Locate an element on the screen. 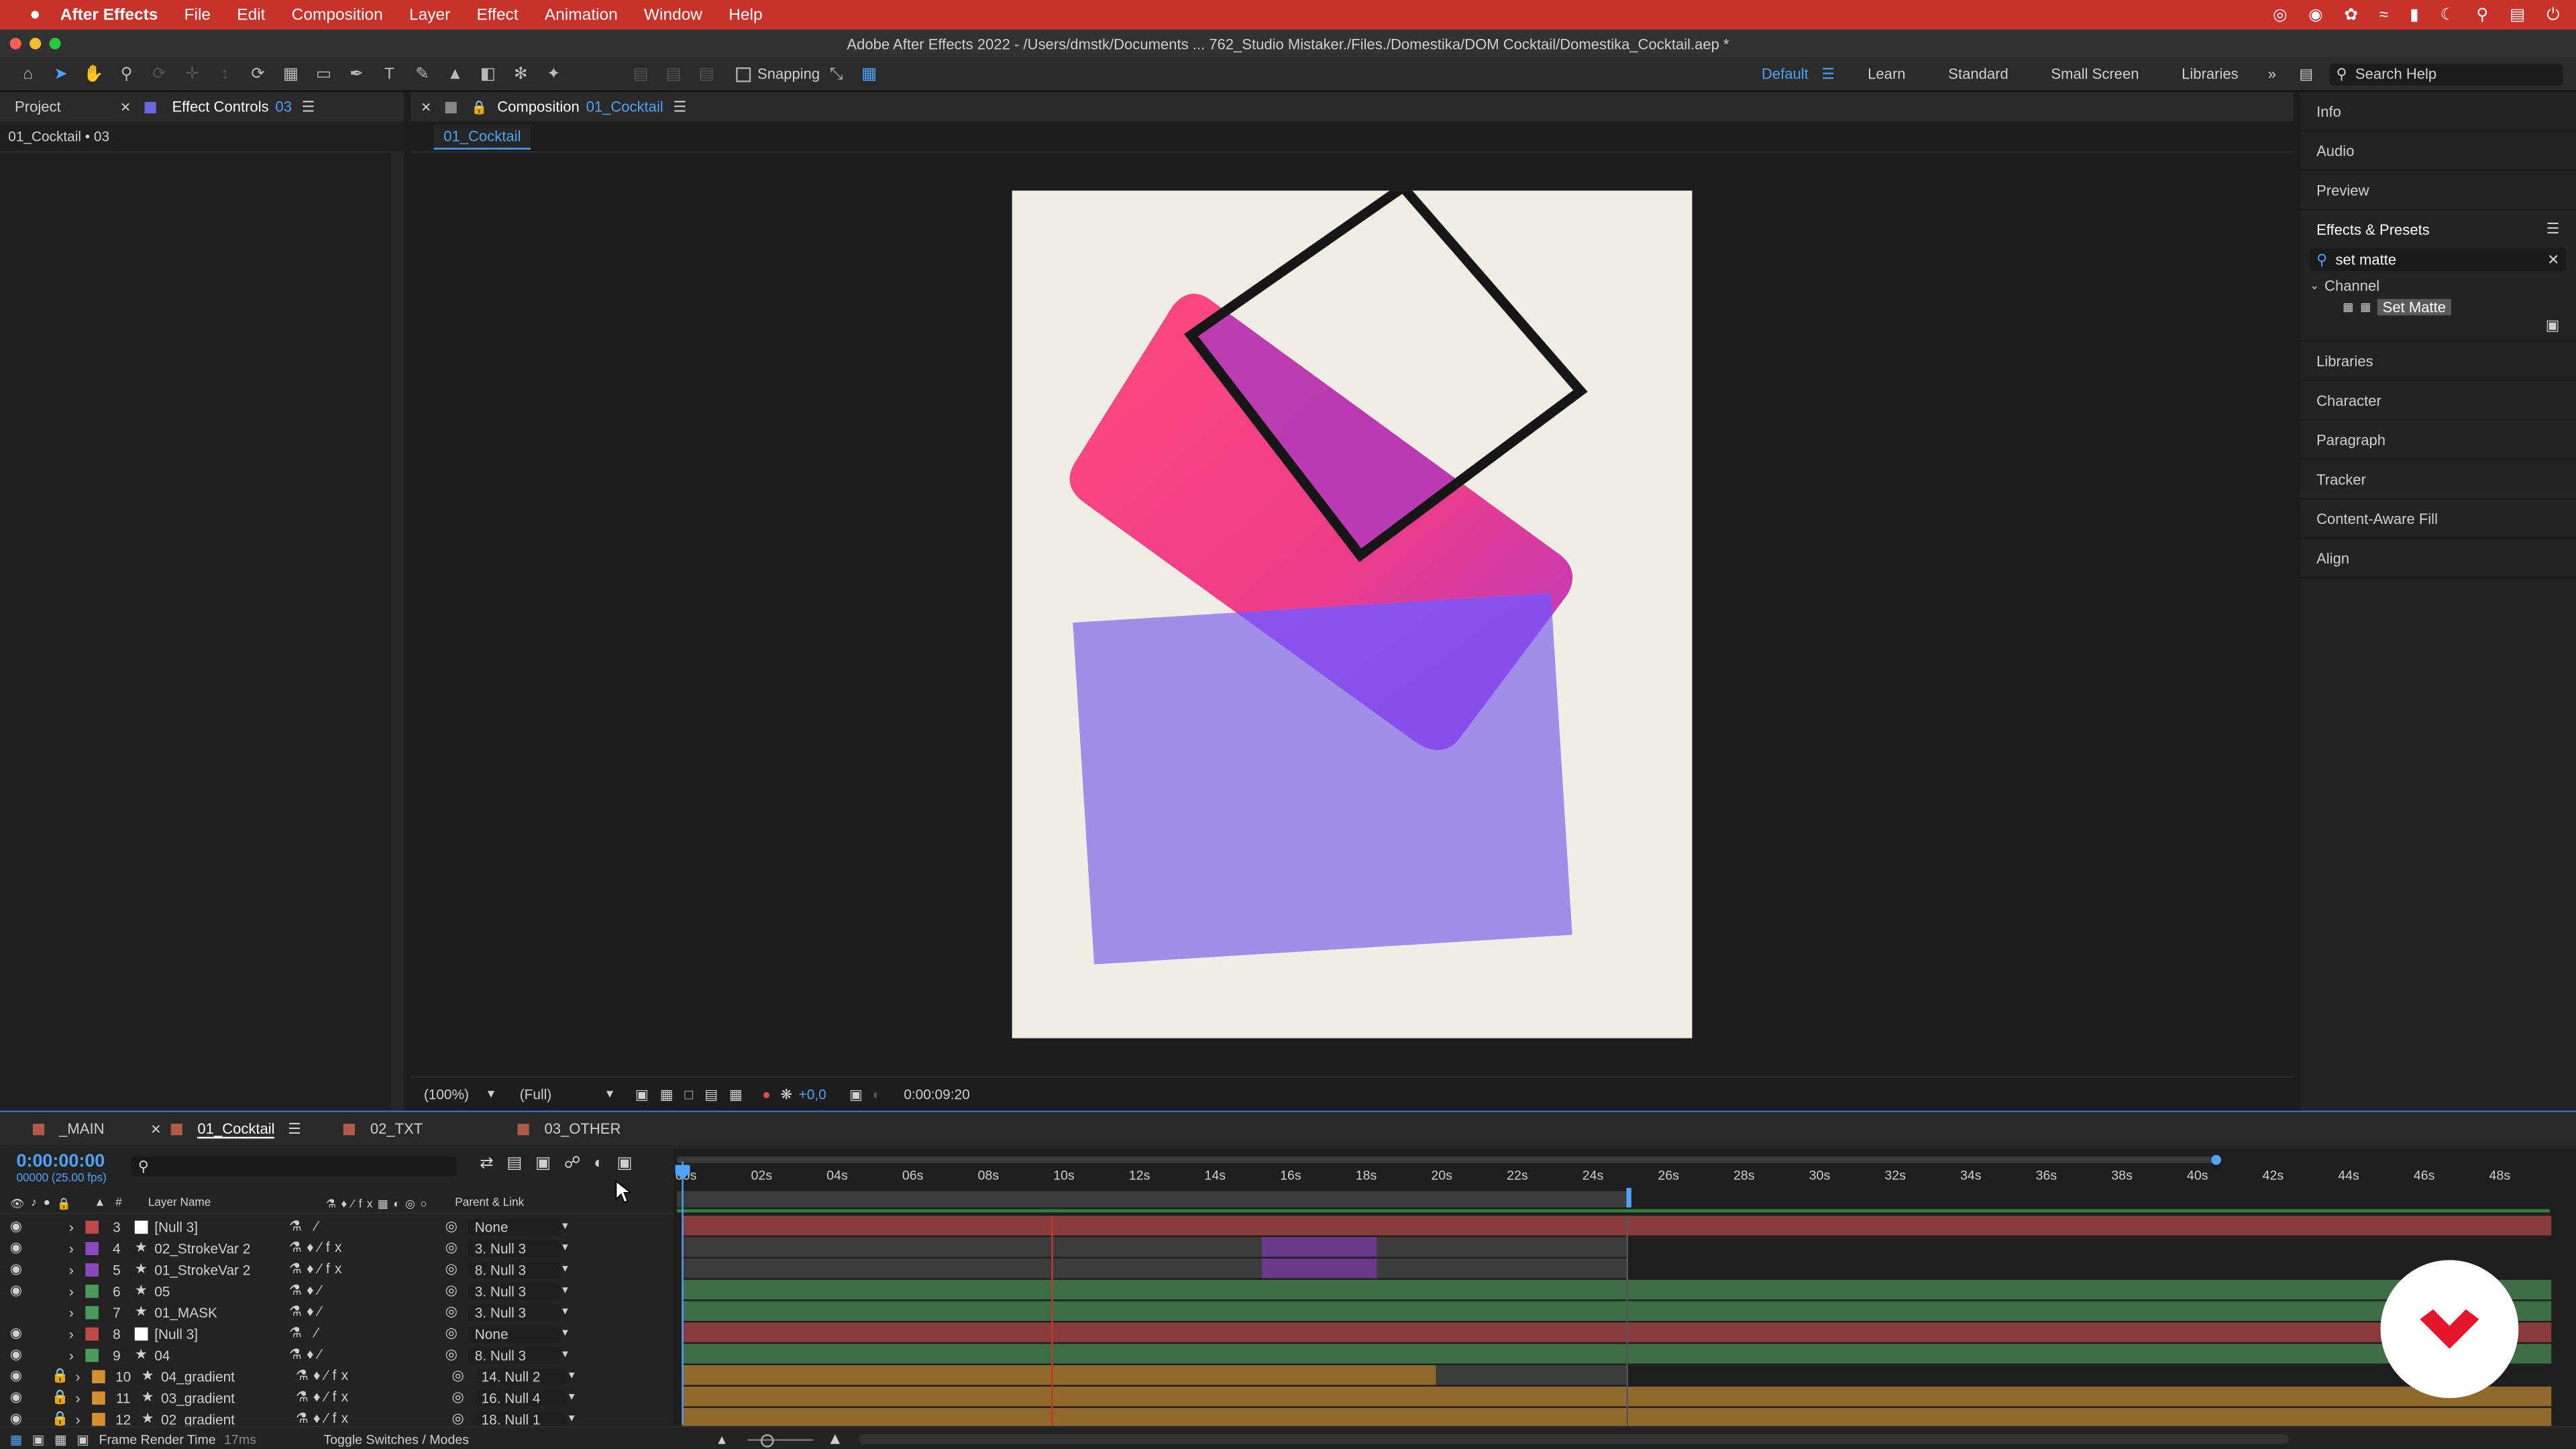 This screenshot has height=1449, width=2576. menu-effect: Effect is located at coordinates (497, 15).